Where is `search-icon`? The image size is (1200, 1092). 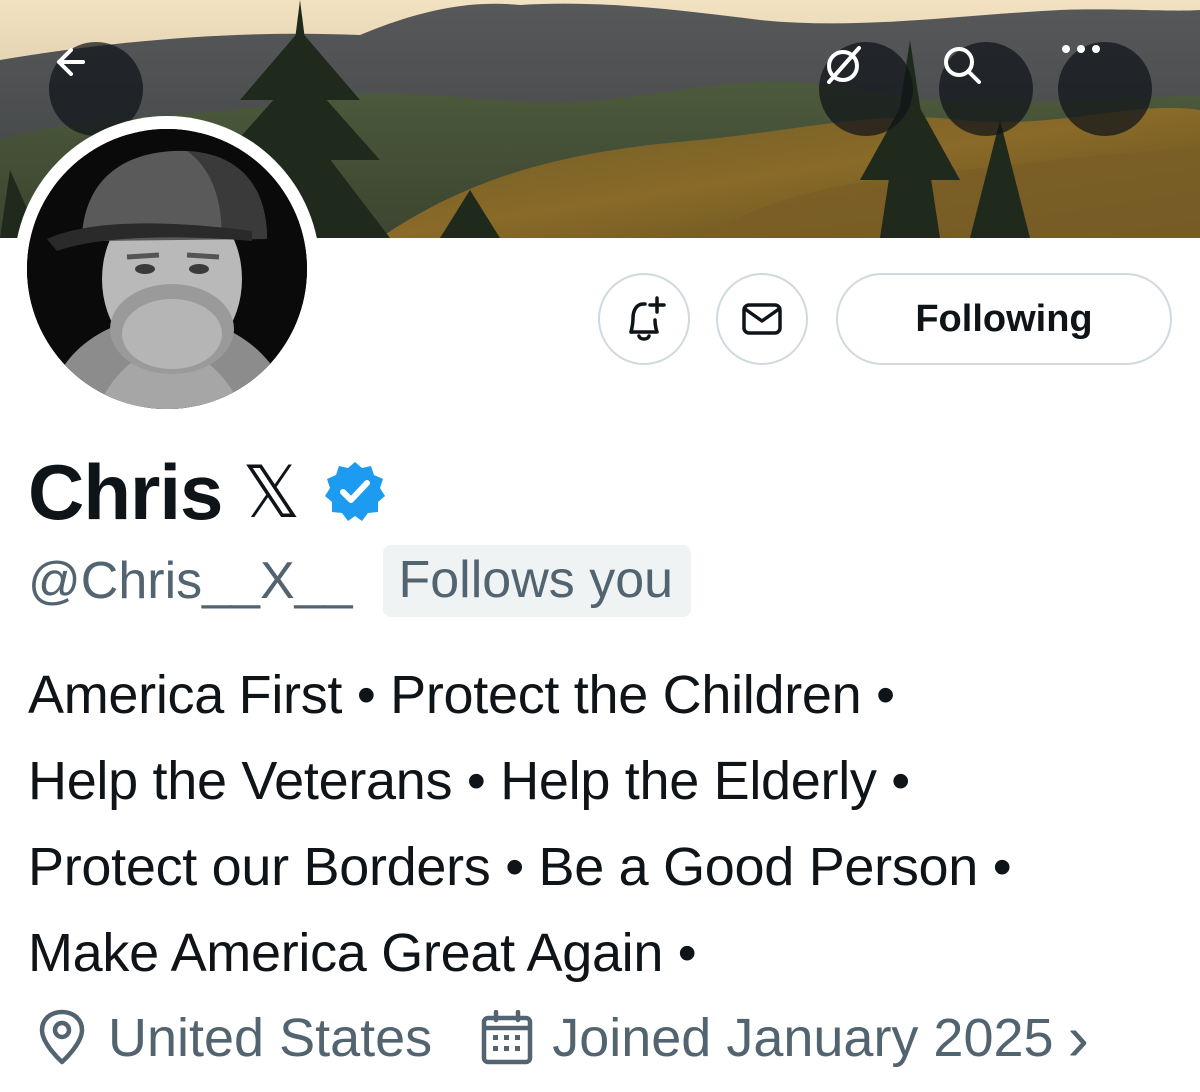
search-icon is located at coordinates (962, 65).